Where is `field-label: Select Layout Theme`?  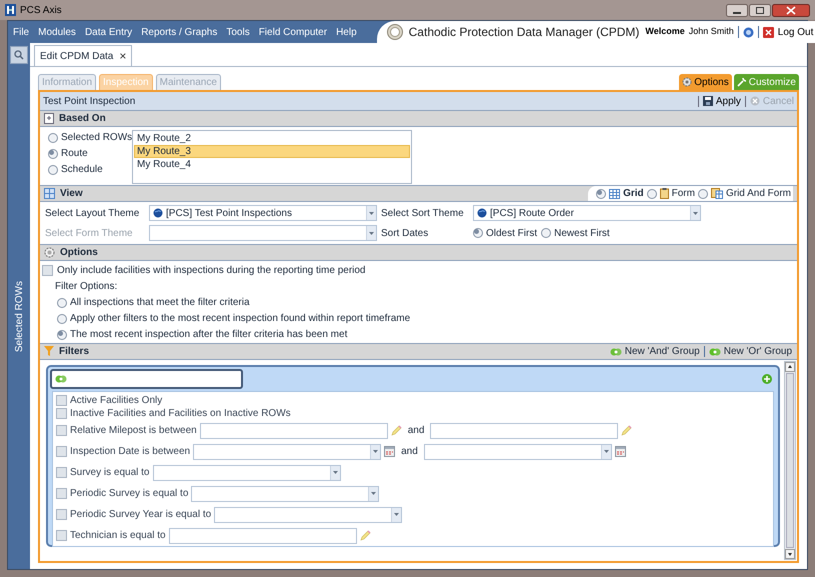
field-label: Select Layout Theme is located at coordinates (92, 213).